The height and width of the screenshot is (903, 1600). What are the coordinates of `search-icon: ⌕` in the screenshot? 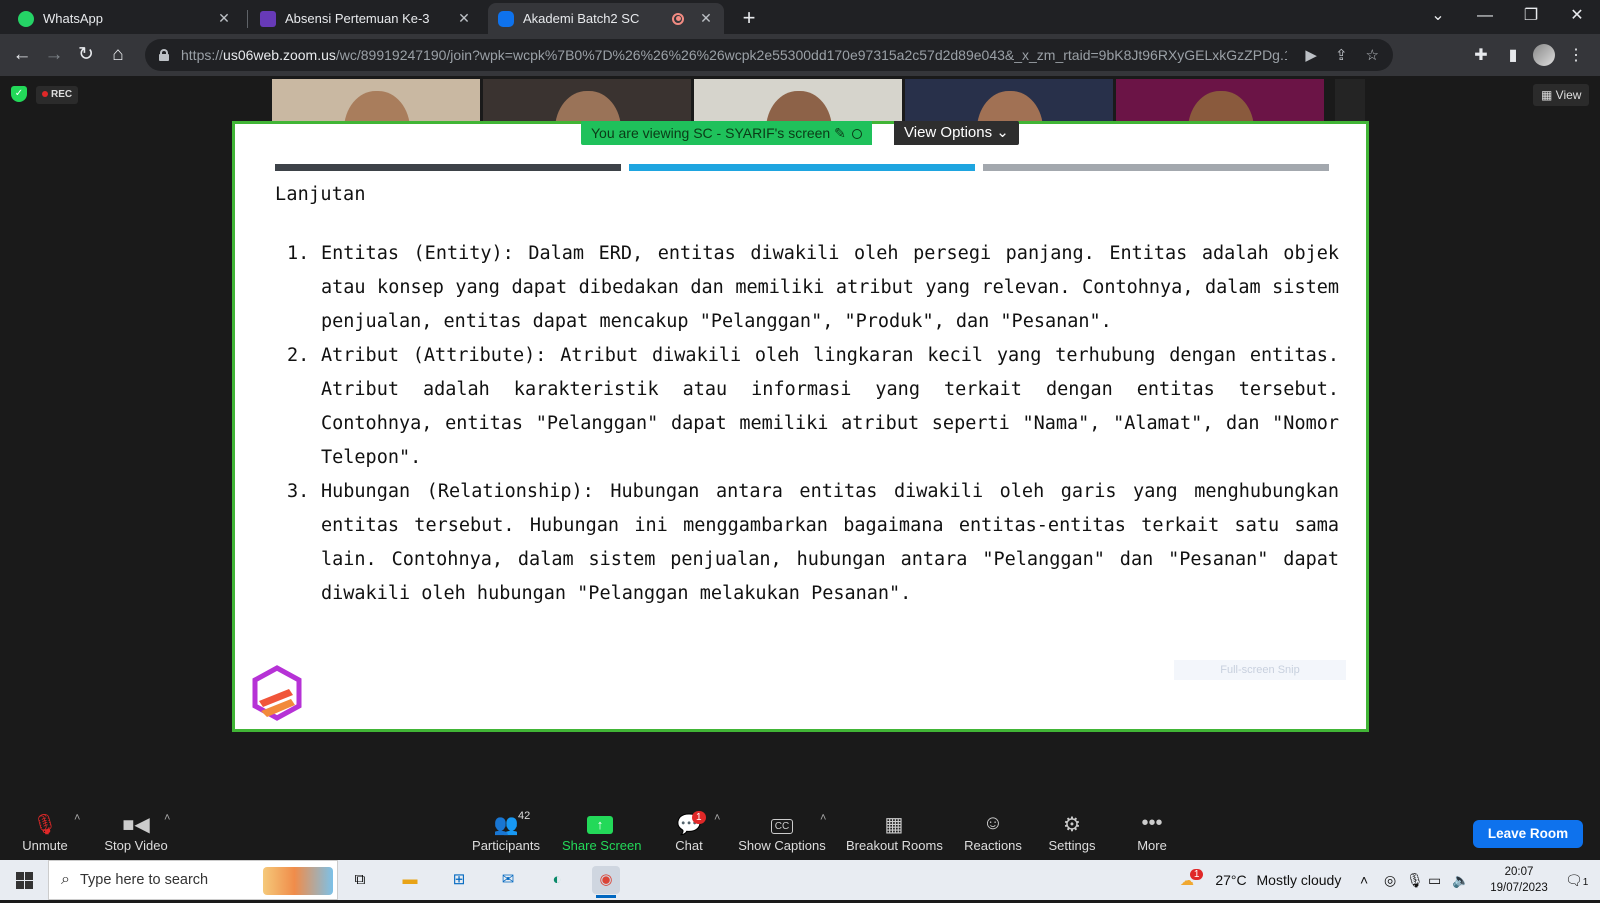 It's located at (65, 879).